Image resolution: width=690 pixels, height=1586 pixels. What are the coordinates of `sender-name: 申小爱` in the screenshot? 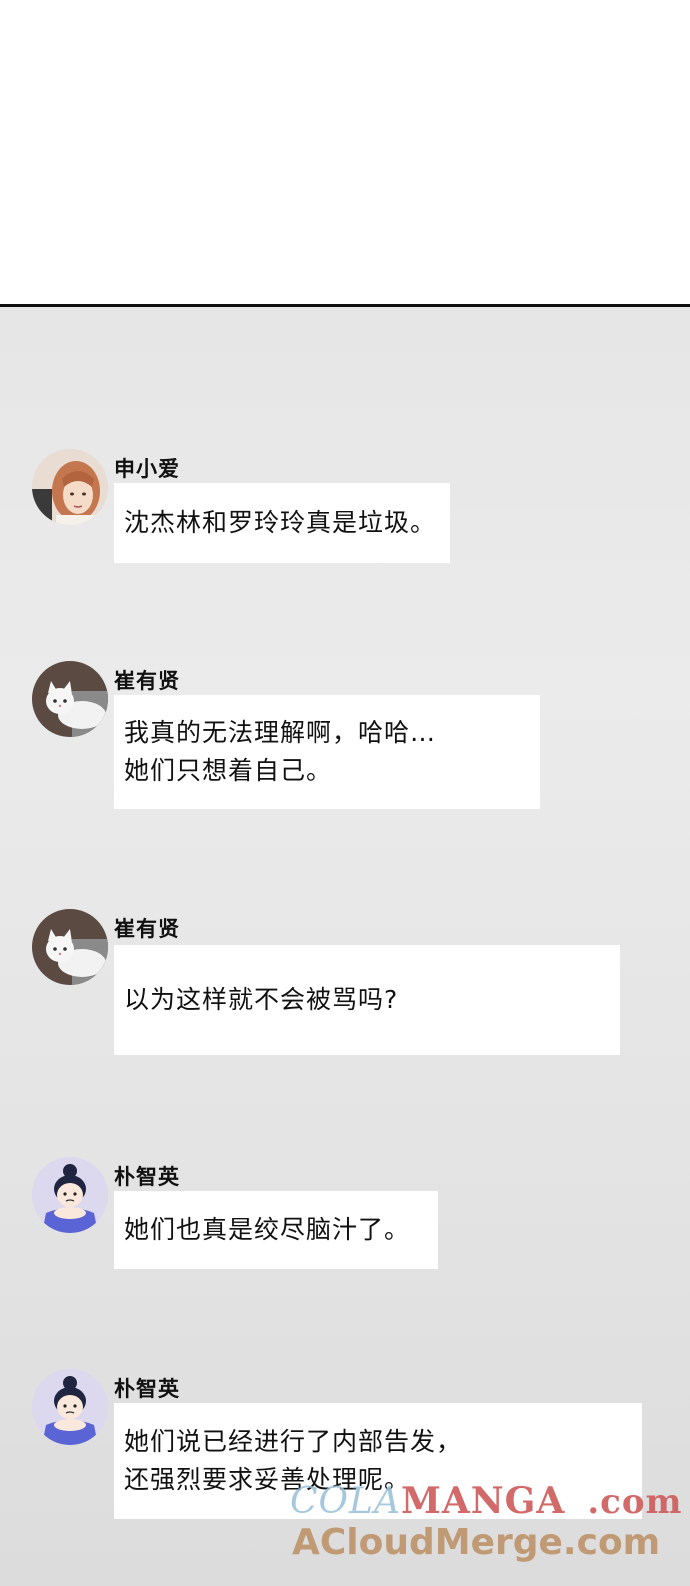 It's located at (147, 469).